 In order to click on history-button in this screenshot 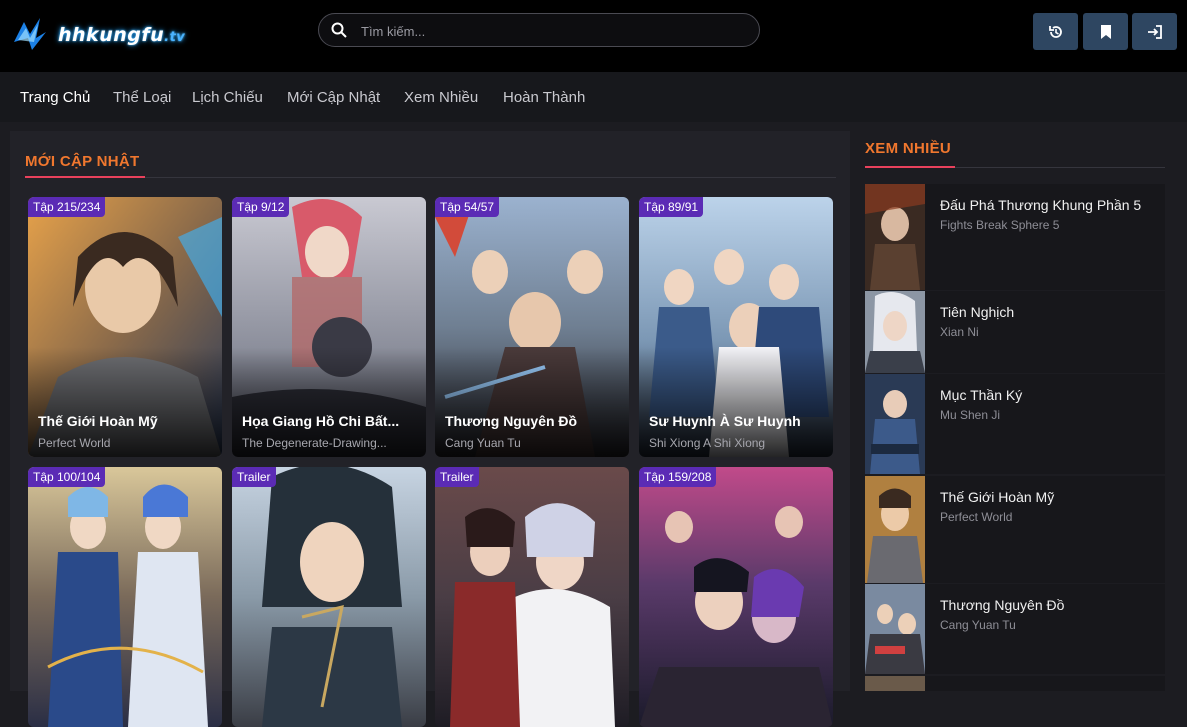, I will do `click(1055, 31)`.